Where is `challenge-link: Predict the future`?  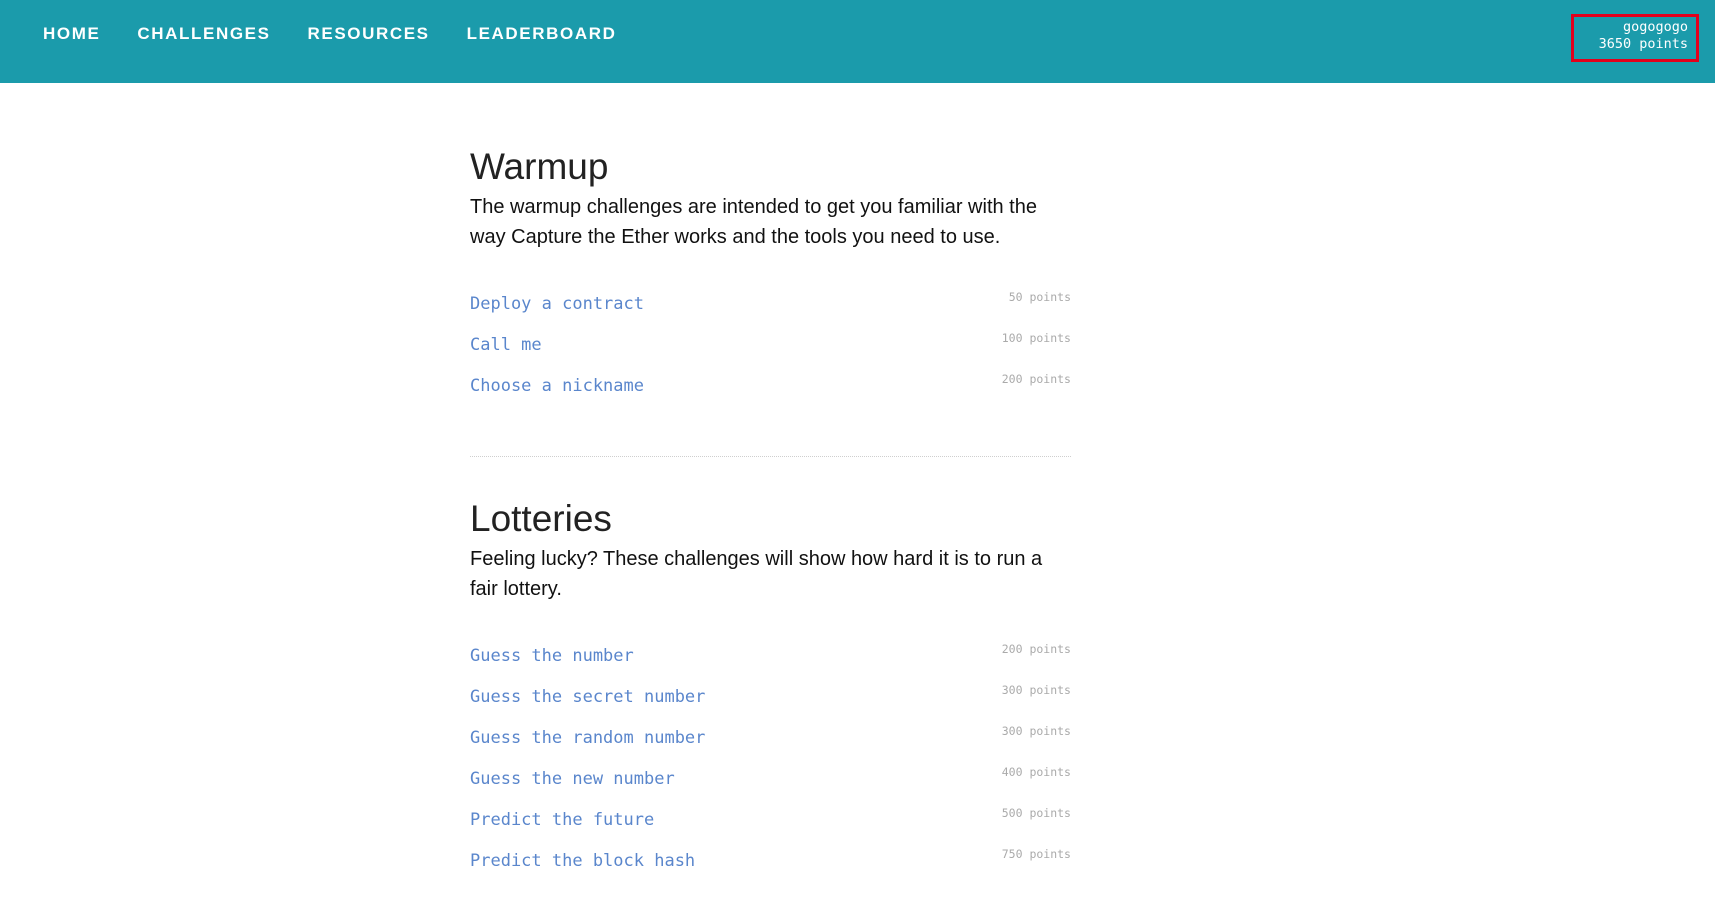 challenge-link: Predict the future is located at coordinates (562, 820).